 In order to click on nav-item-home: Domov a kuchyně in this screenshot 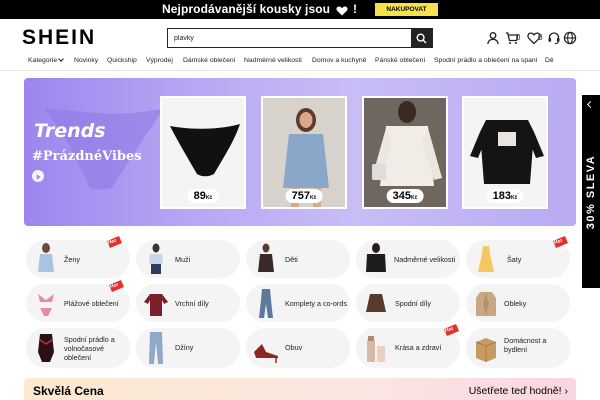, I will do `click(339, 60)`.